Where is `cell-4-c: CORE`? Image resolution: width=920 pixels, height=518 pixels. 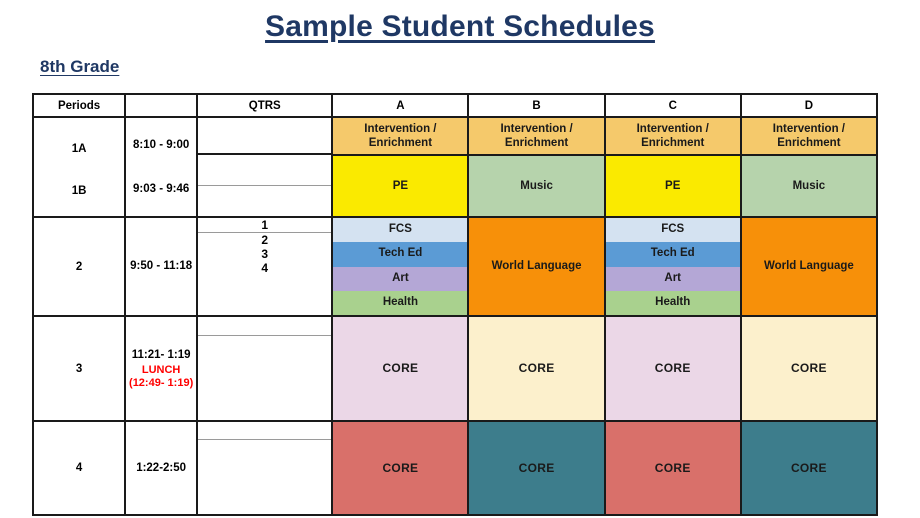 cell-4-c: CORE is located at coordinates (672, 468).